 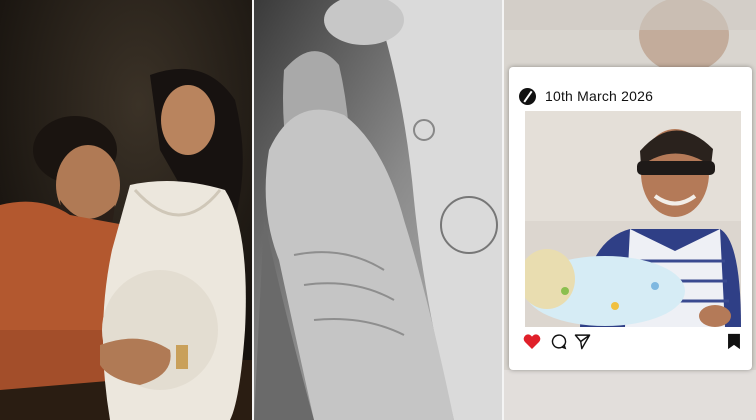 I want to click on post-header: 10th March 2026, so click(x=586, y=96).